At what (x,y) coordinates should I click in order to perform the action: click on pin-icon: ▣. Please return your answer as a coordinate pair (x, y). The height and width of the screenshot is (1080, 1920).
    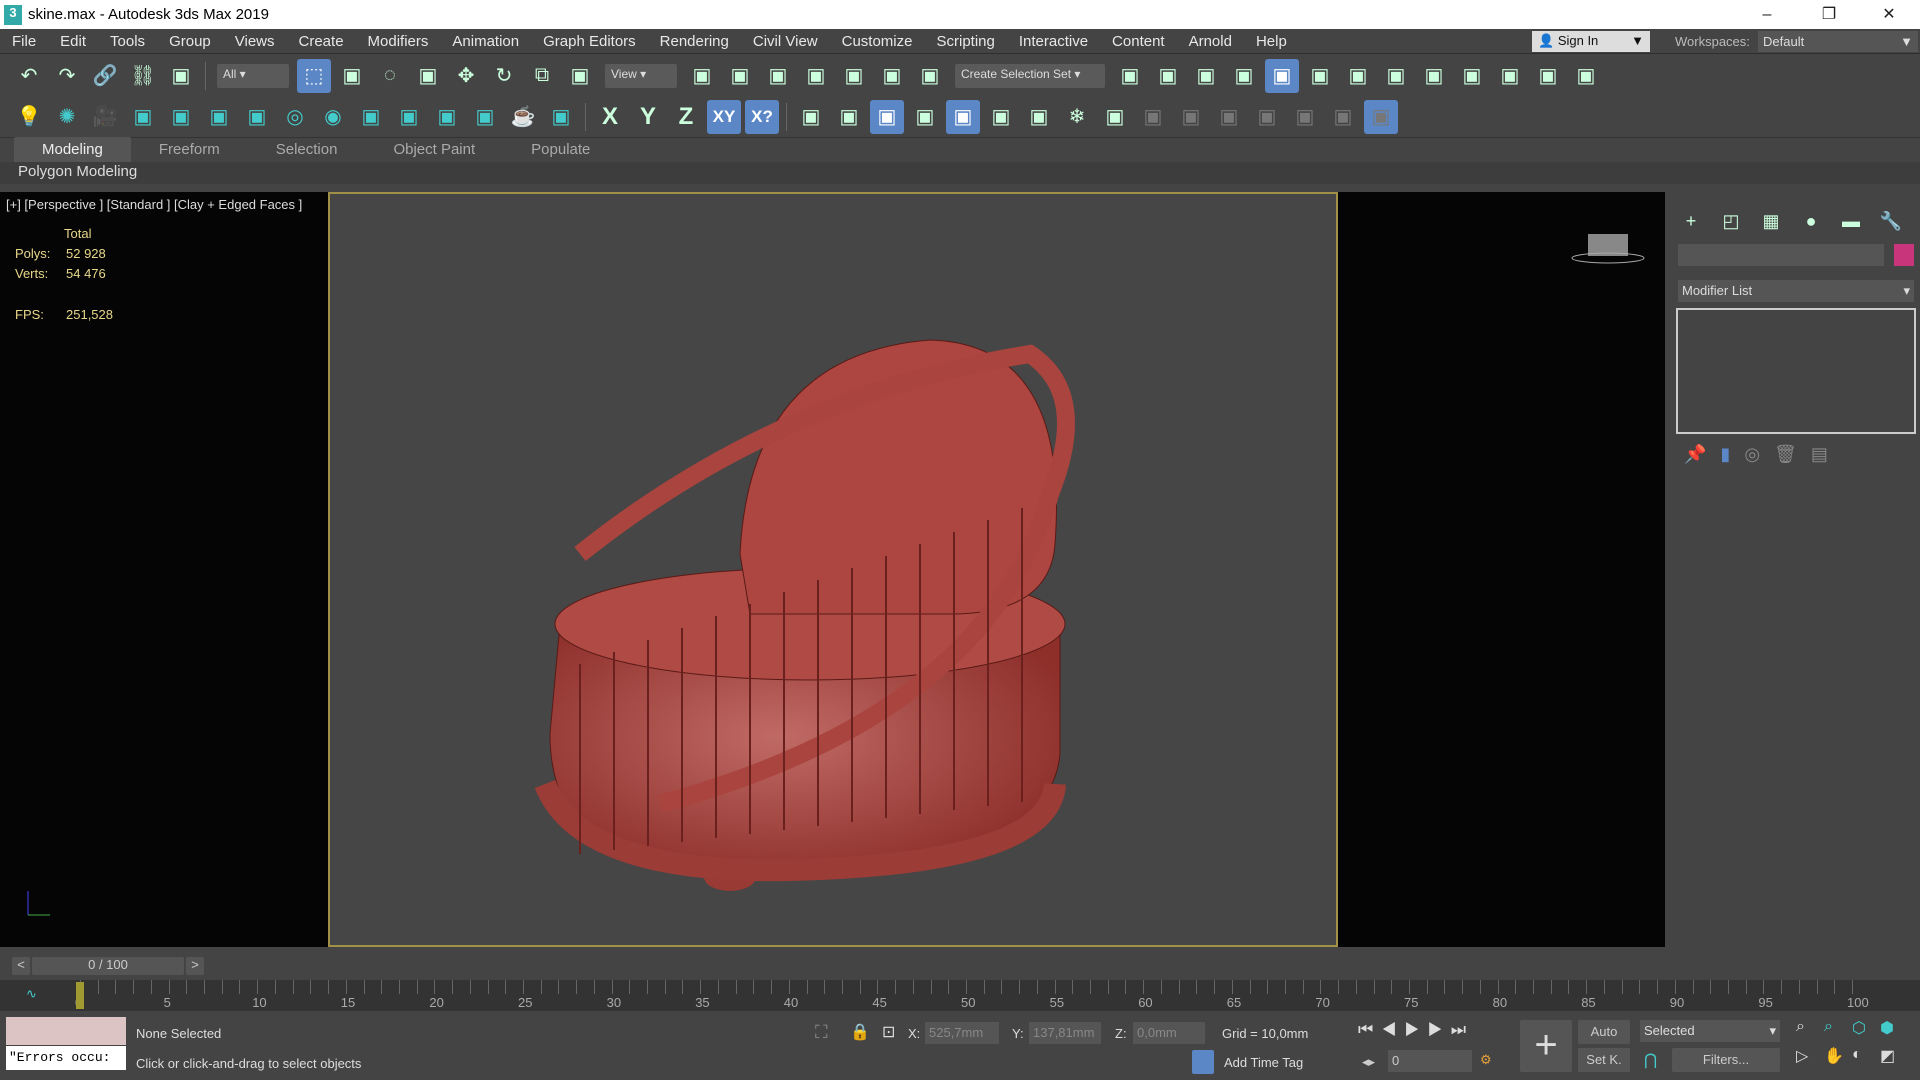
    Looking at the image, I should click on (1305, 117).